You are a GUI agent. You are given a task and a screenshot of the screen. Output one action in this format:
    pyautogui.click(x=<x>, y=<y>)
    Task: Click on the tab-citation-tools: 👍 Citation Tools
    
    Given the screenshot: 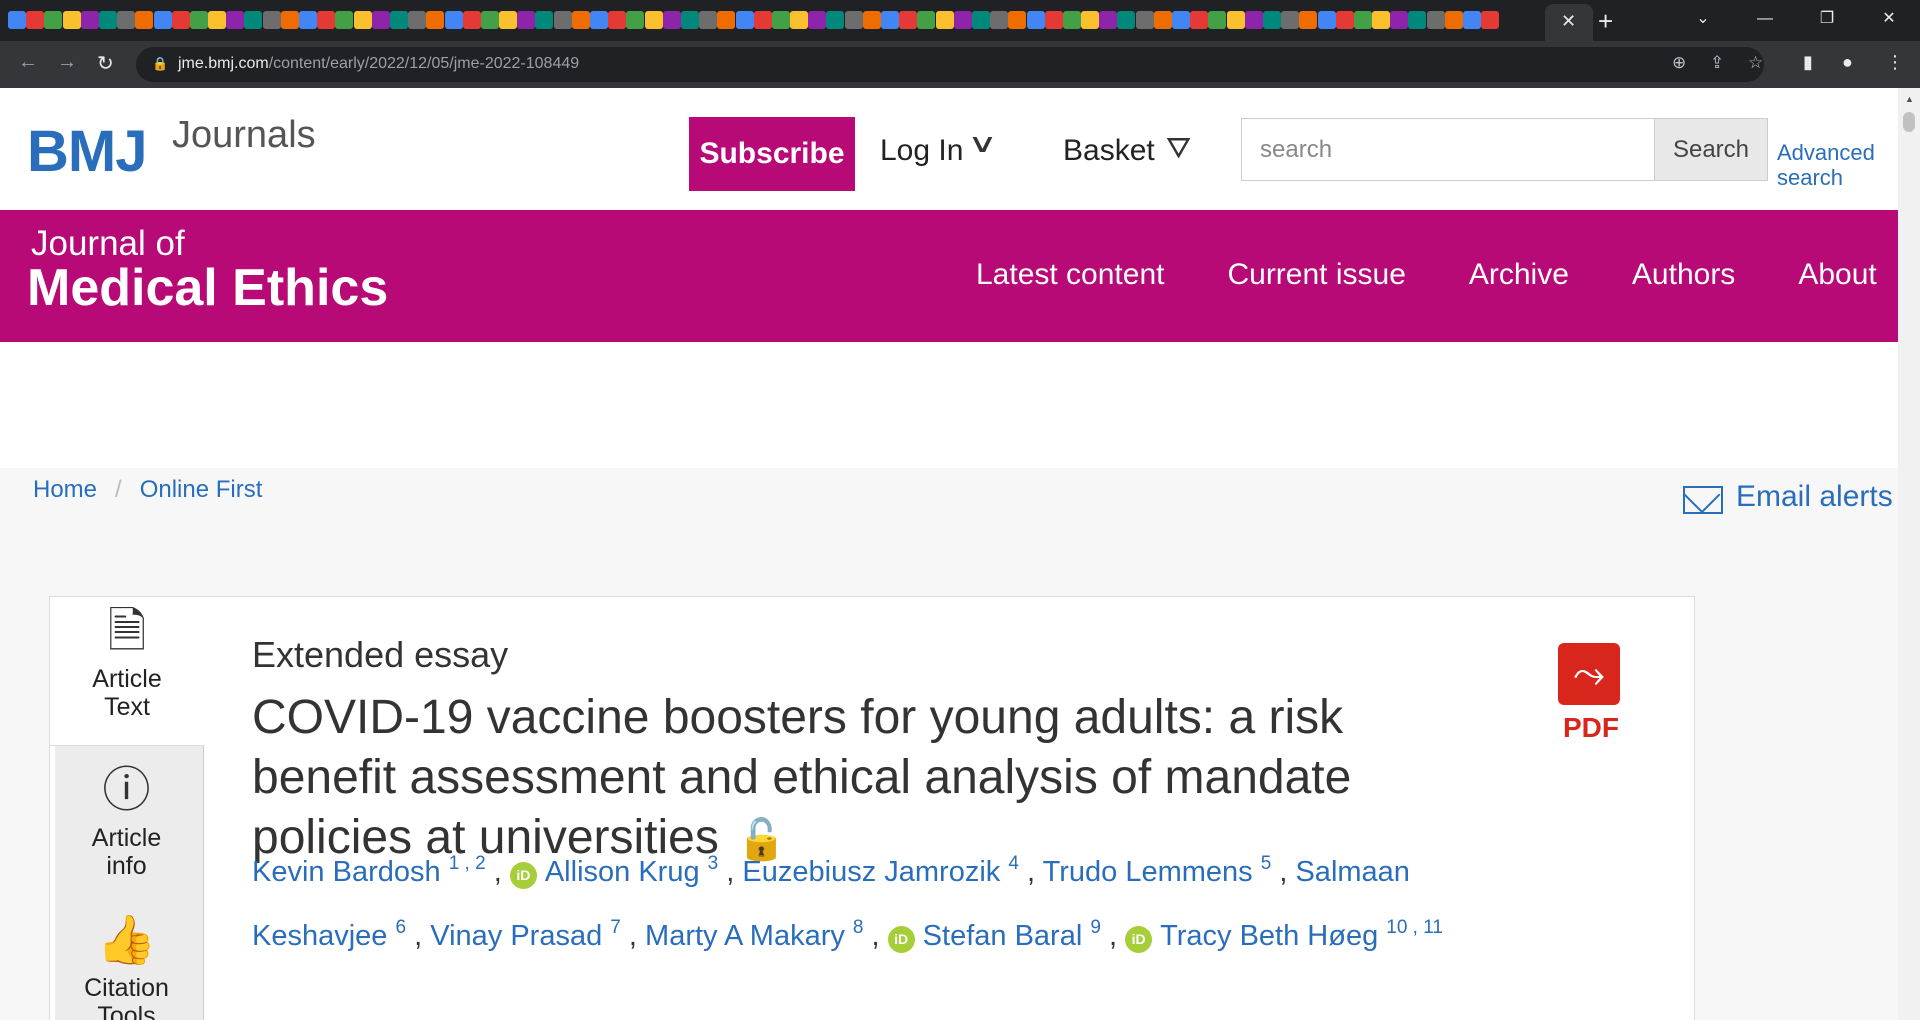 What is the action you would take?
    pyautogui.click(x=126, y=967)
    